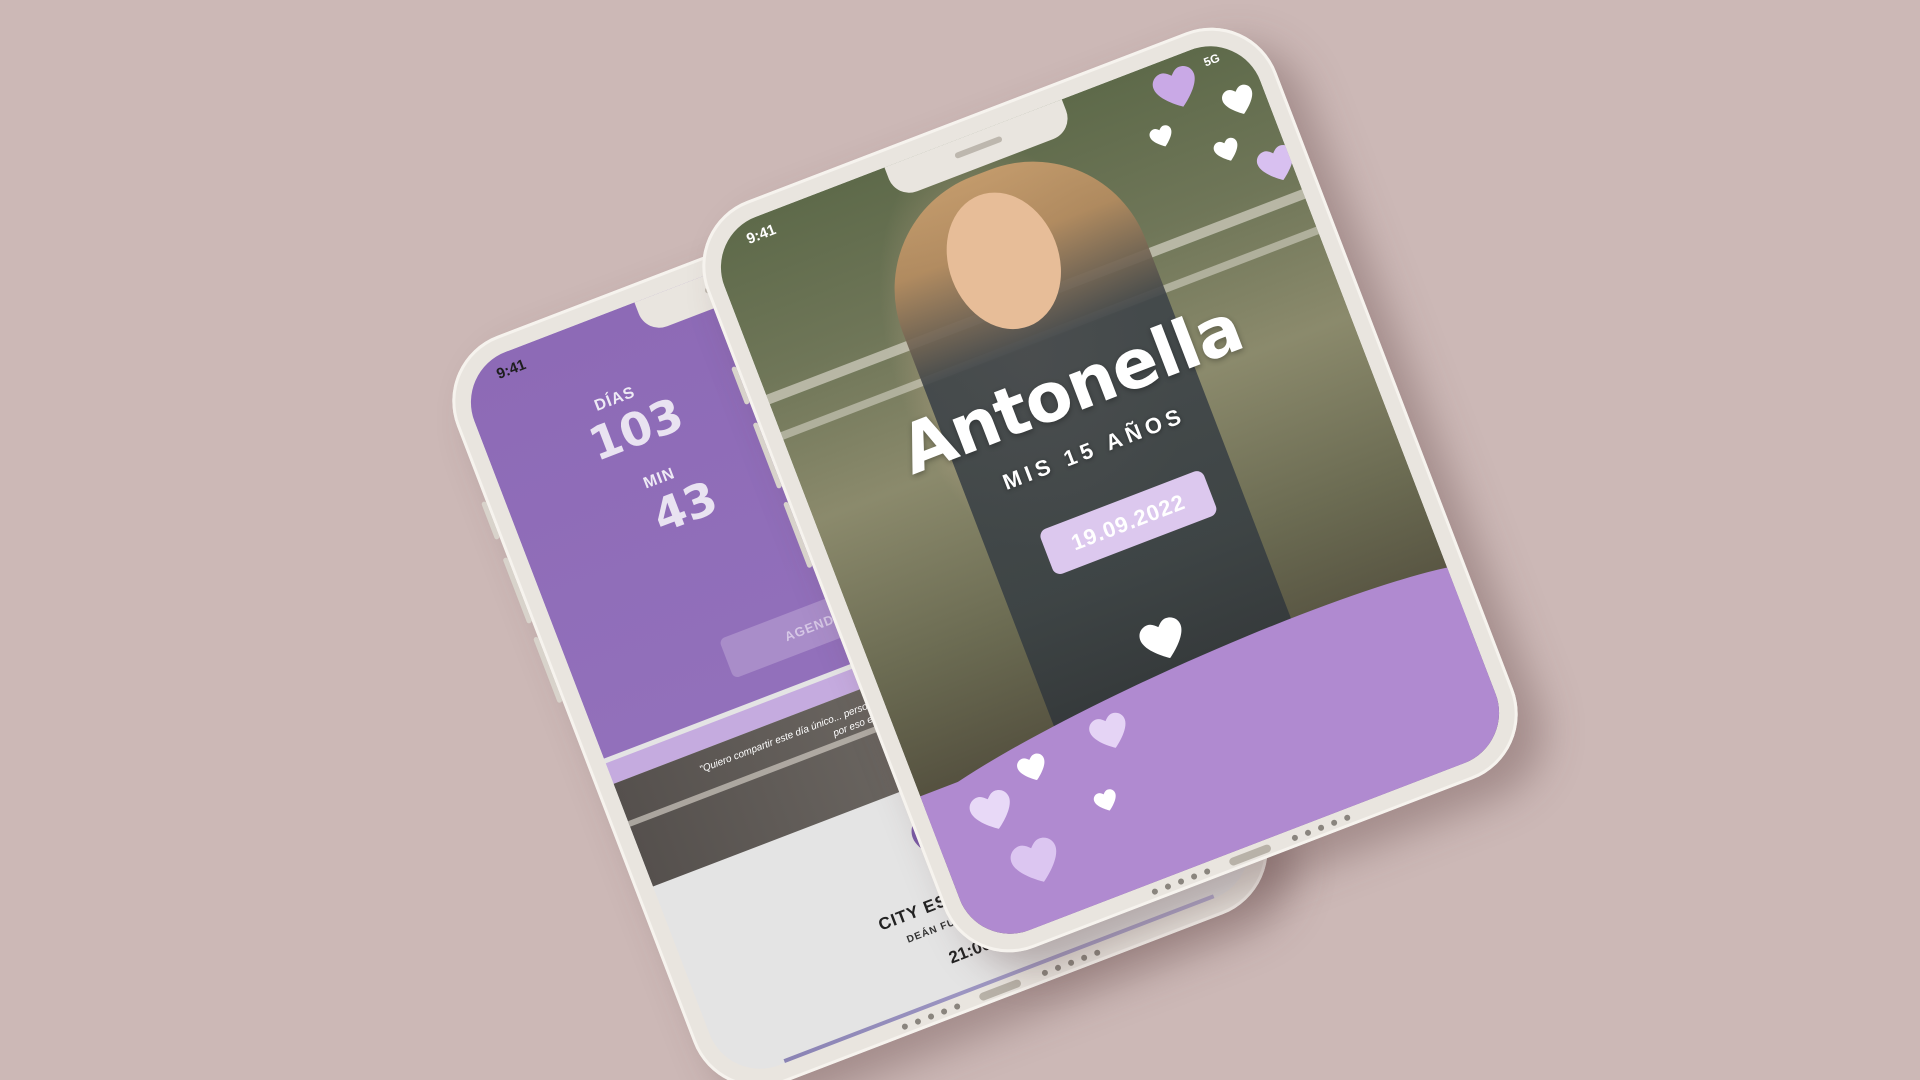  Describe the element at coordinates (547, 670) in the screenshot. I see `volume-down-button` at that location.